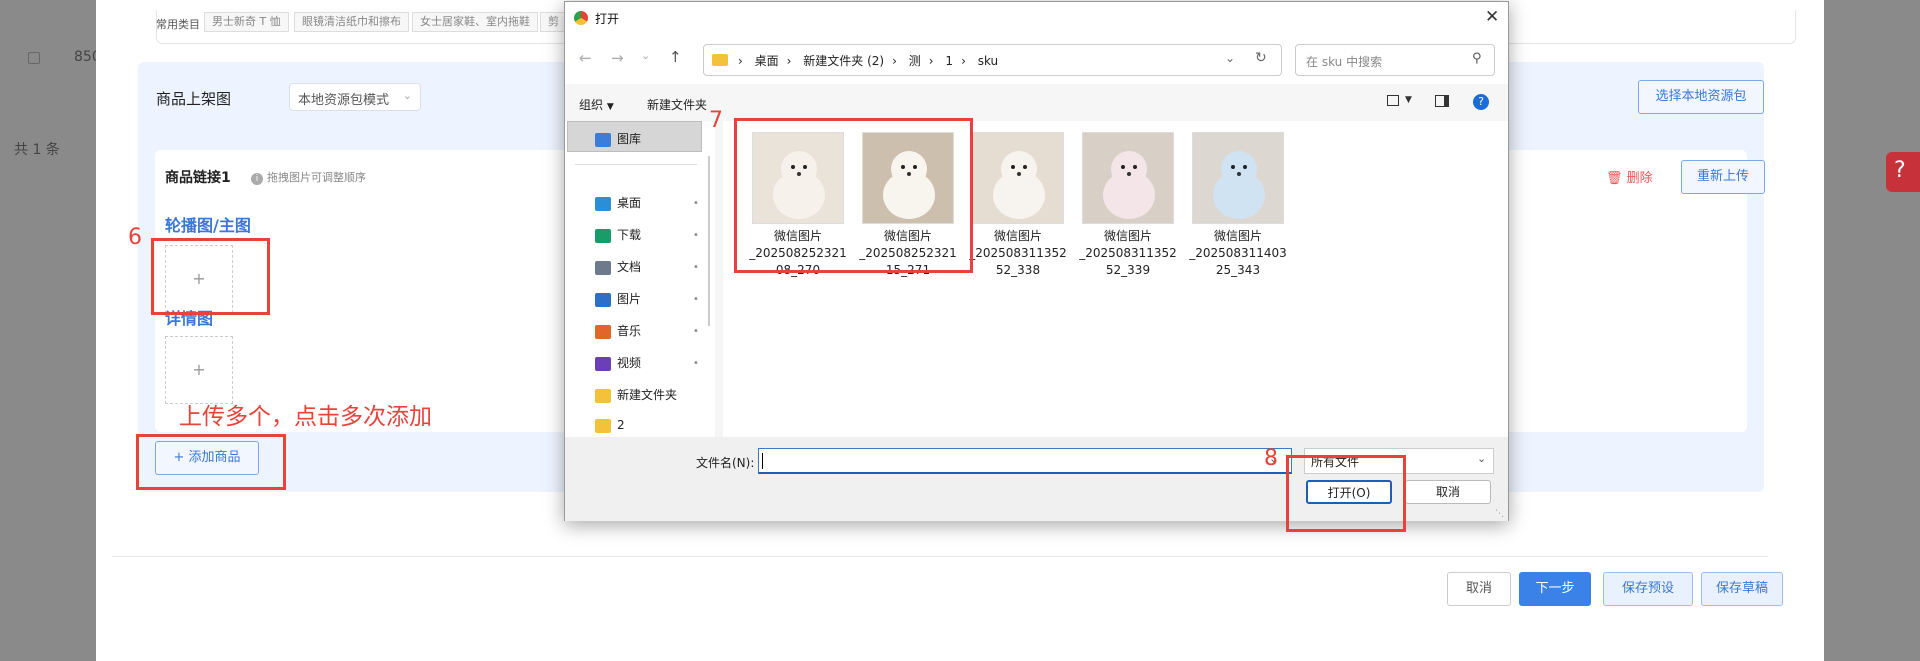  Describe the element at coordinates (1639, 178) in the screenshot. I see `delete-label: 删除` at that location.